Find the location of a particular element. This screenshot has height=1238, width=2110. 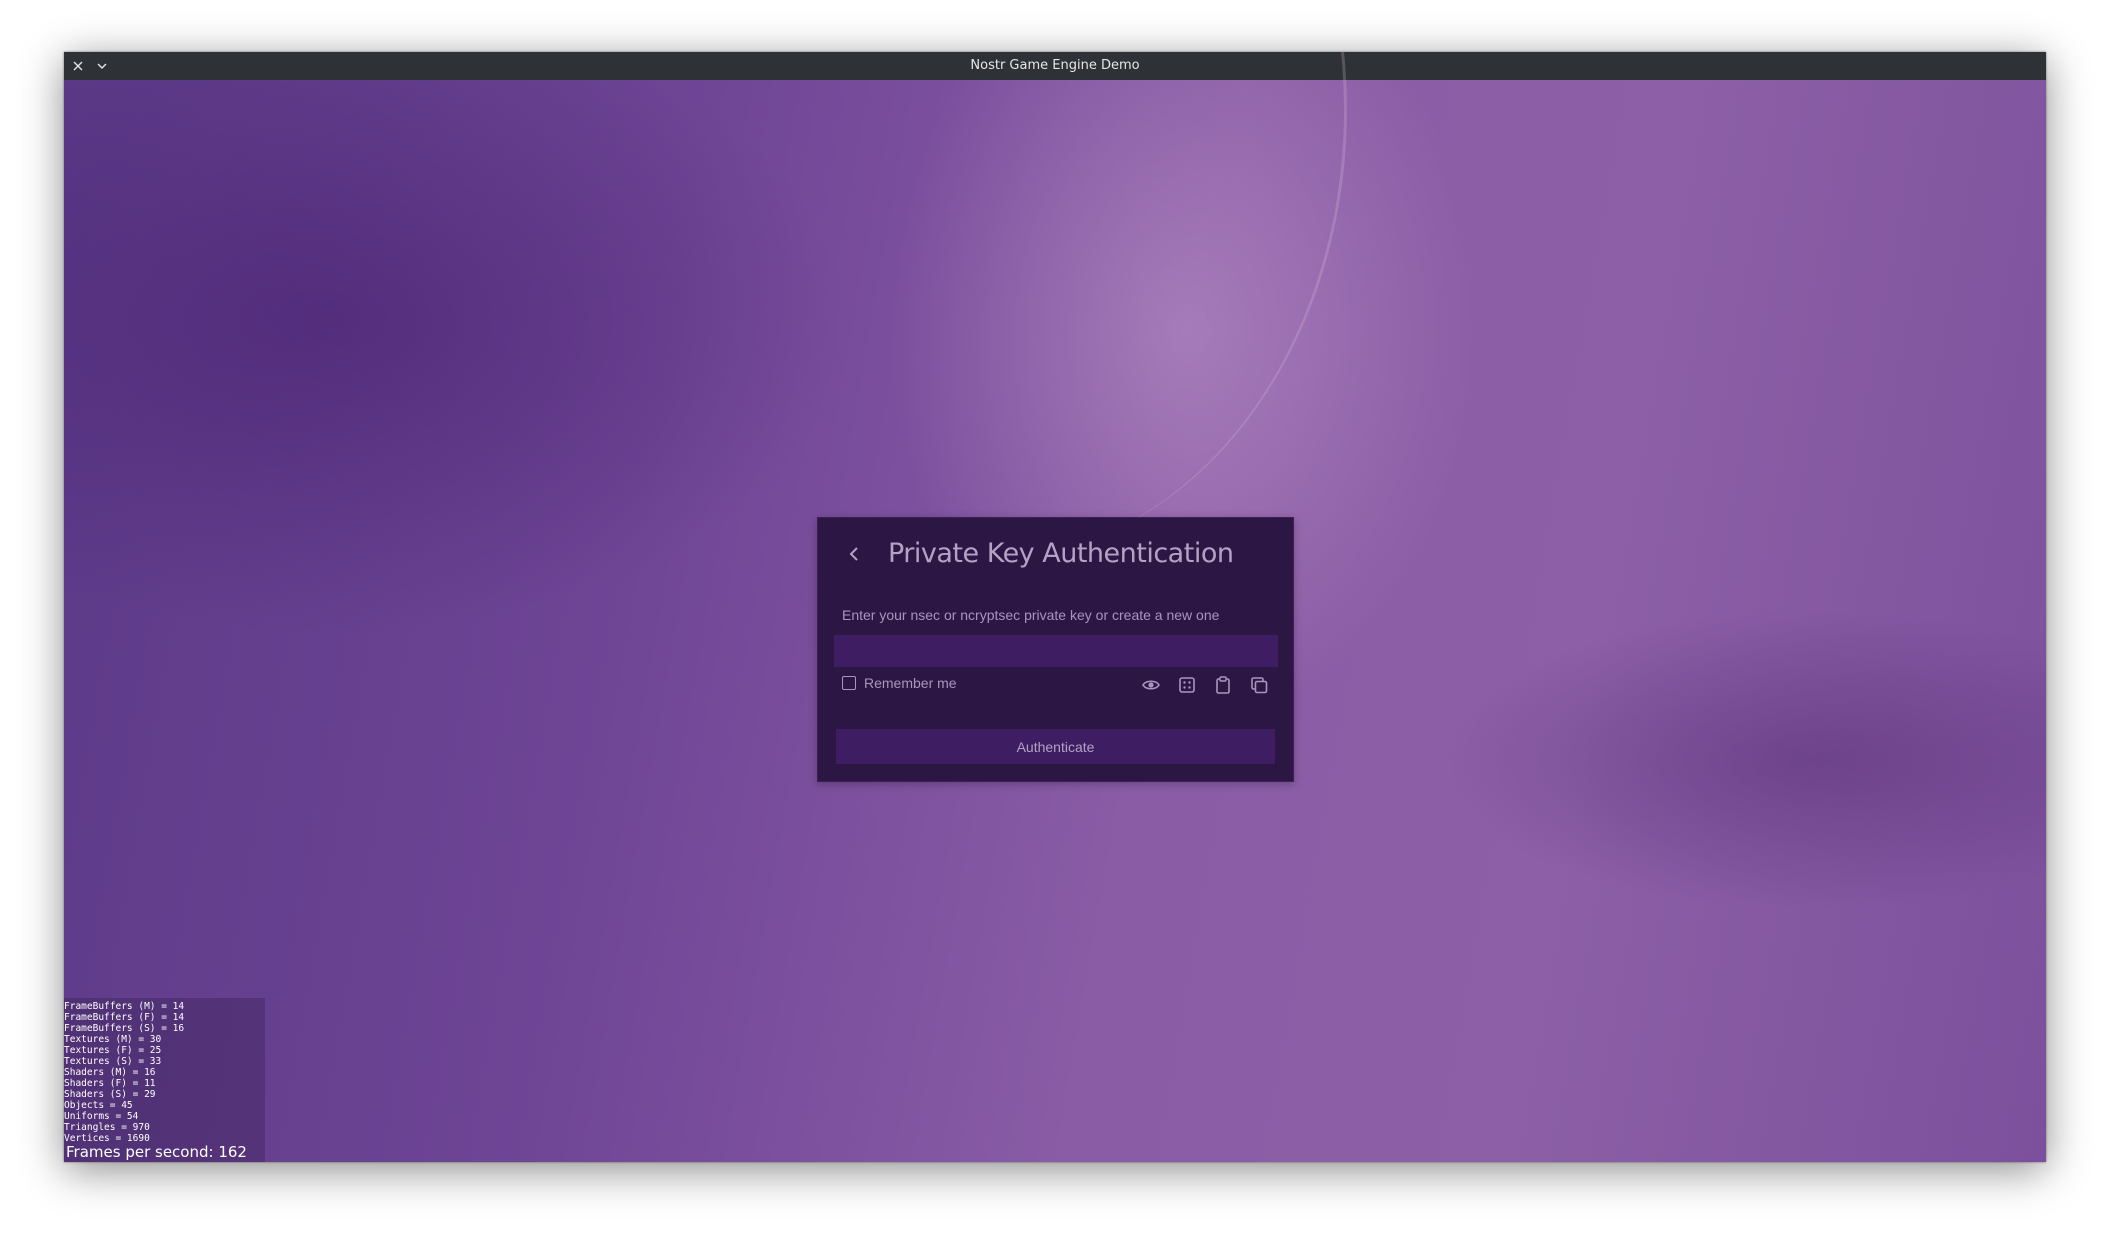

stat-line: Textures (S) = 33 is located at coordinates (113, 1061).